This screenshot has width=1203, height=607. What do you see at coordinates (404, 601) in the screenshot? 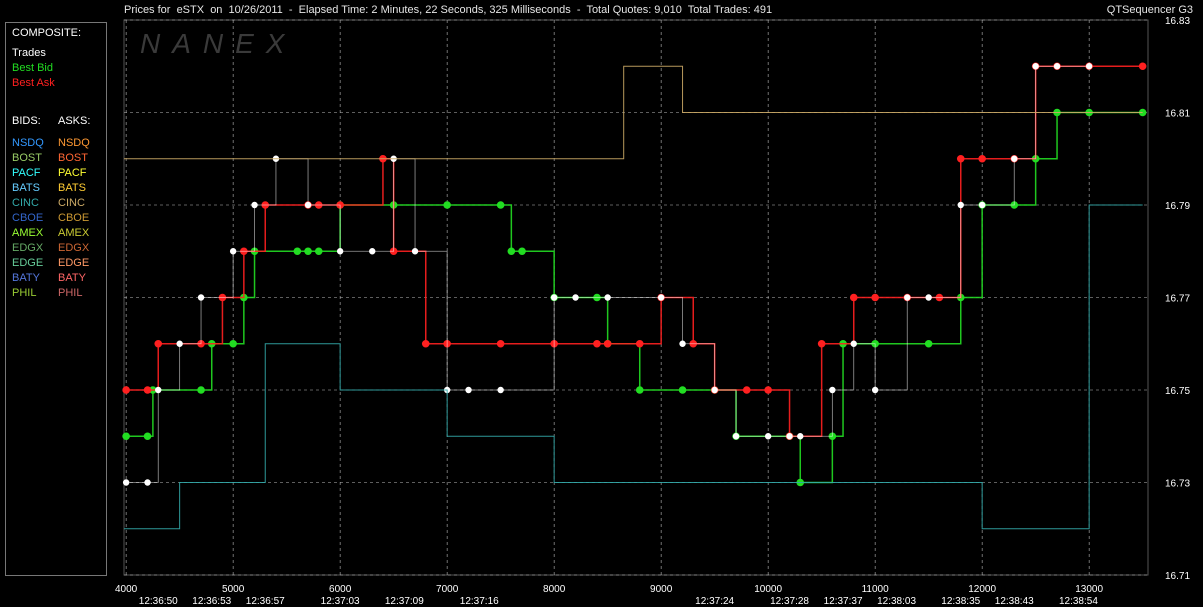
I see `time-tick-label: 12:37:09` at bounding box center [404, 601].